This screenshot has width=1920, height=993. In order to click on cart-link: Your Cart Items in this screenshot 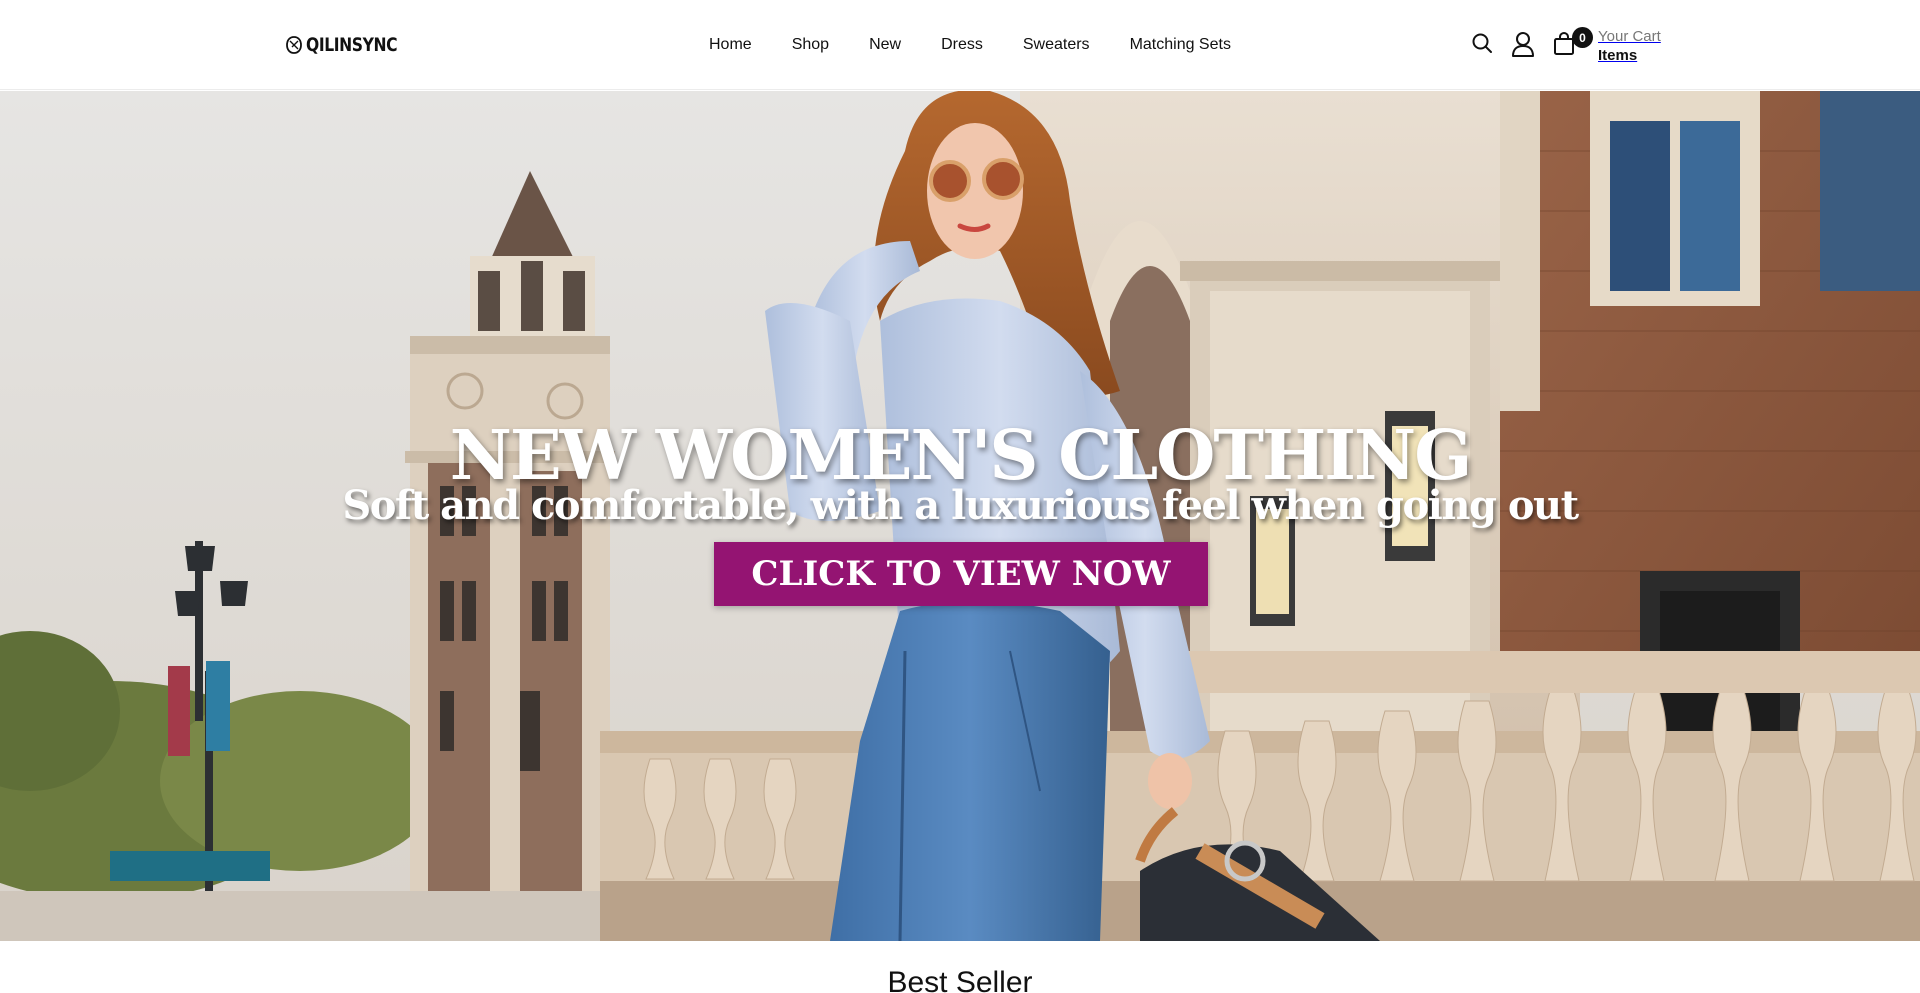, I will do `click(1629, 46)`.